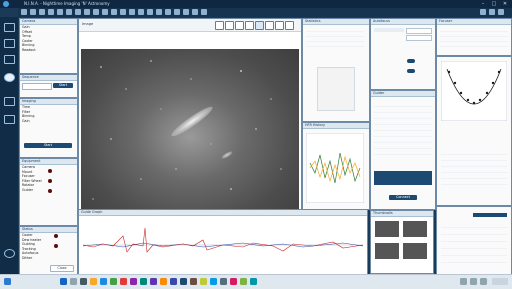 This screenshot has height=289, width=512. I want to click on disconnect-icon, so click(33, 12).